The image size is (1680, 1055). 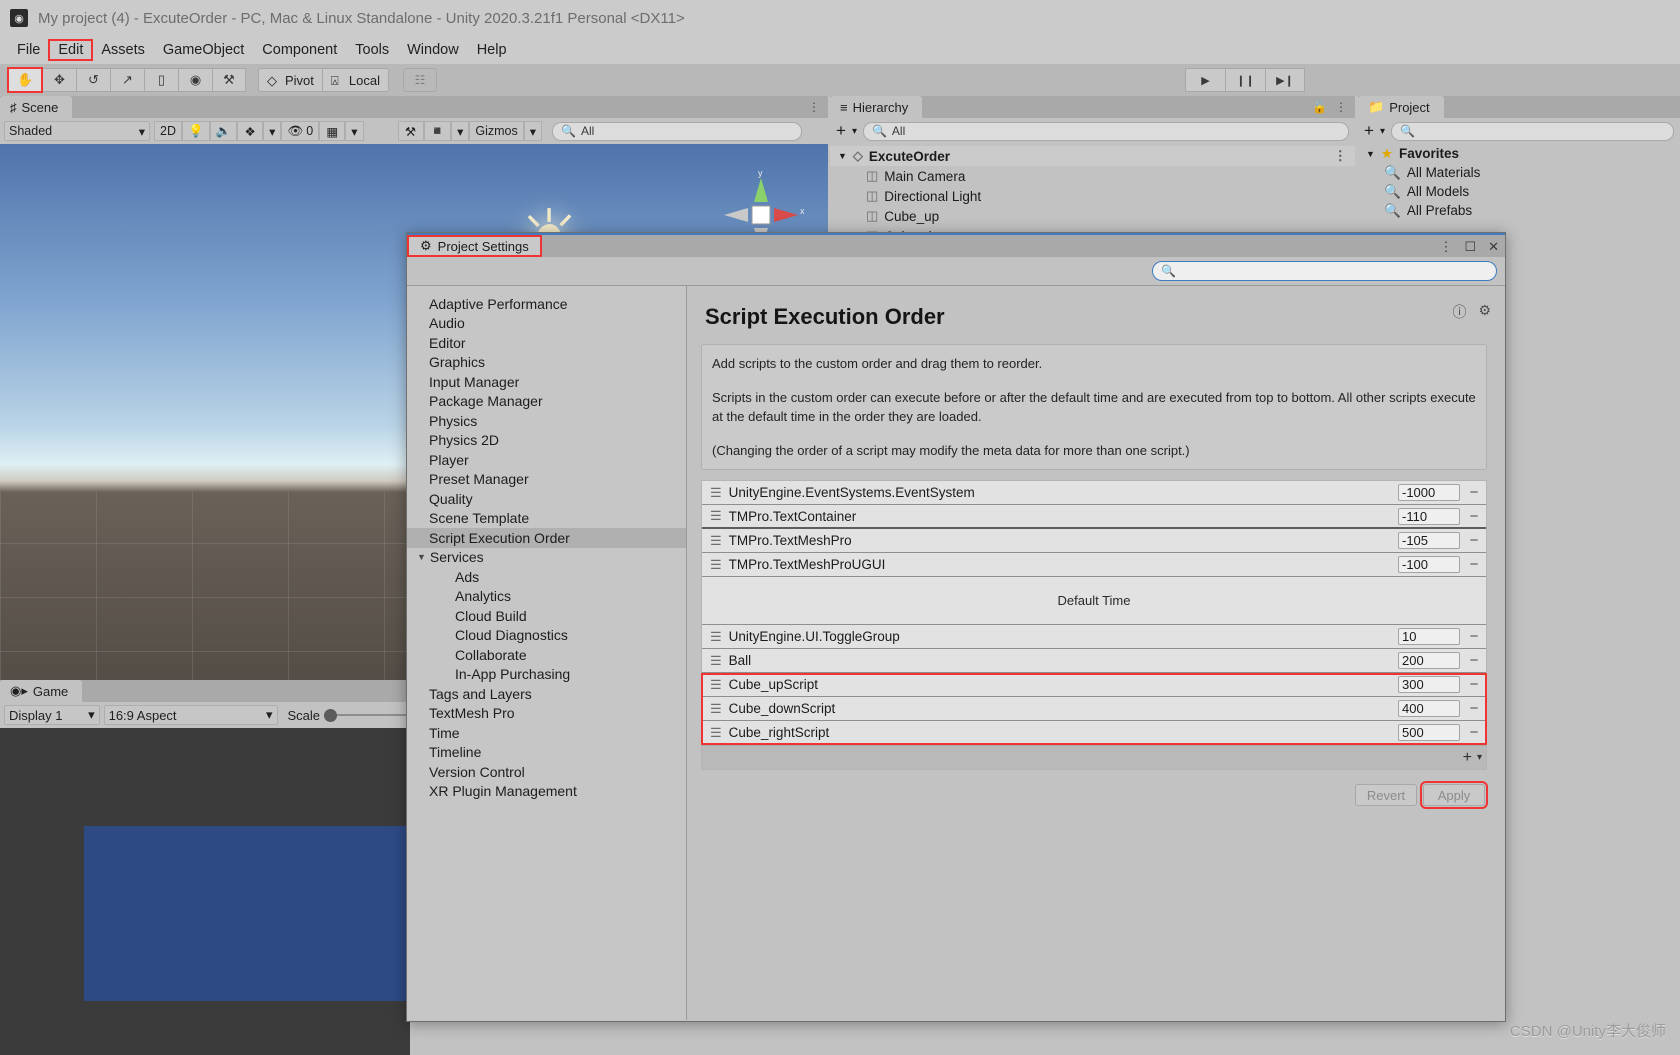 I want to click on order-value-input: 10, so click(x=1429, y=636).